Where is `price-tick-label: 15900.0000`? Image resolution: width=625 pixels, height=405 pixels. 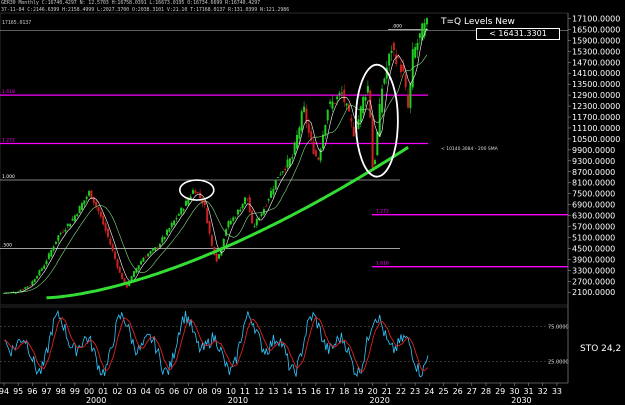 price-tick-label: 15900.0000 is located at coordinates (596, 40).